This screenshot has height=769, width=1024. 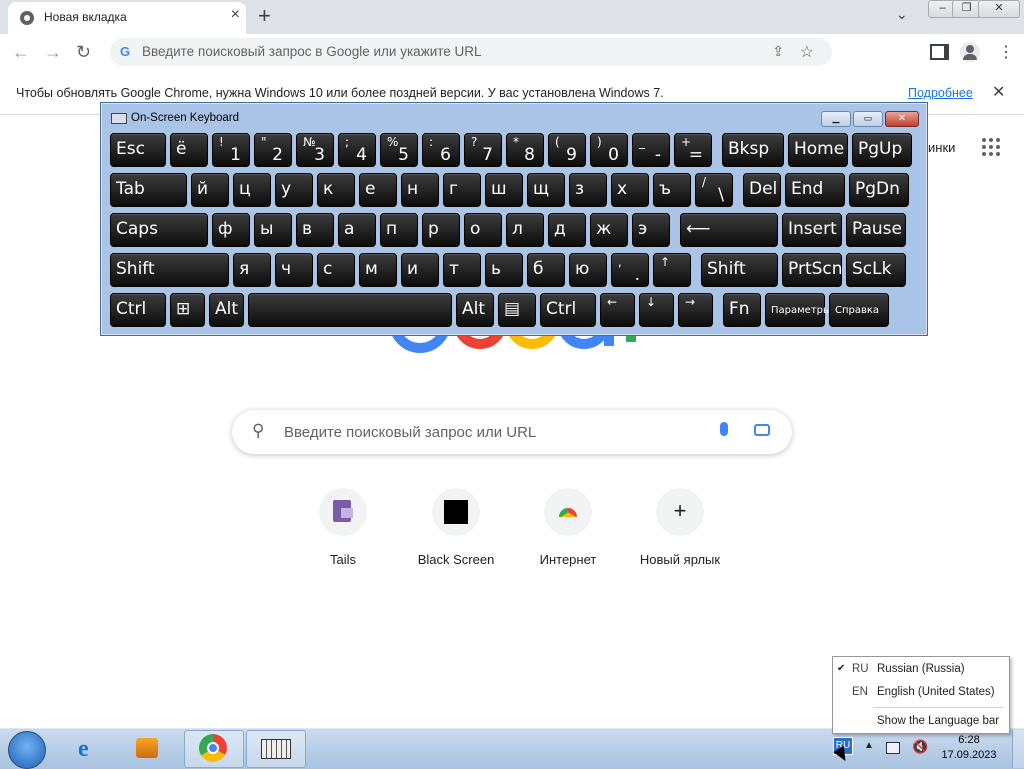 What do you see at coordinates (514, 117) in the screenshot?
I see `osk-title-bar: On-Screen Keyboard ▁ ▭ ✕` at bounding box center [514, 117].